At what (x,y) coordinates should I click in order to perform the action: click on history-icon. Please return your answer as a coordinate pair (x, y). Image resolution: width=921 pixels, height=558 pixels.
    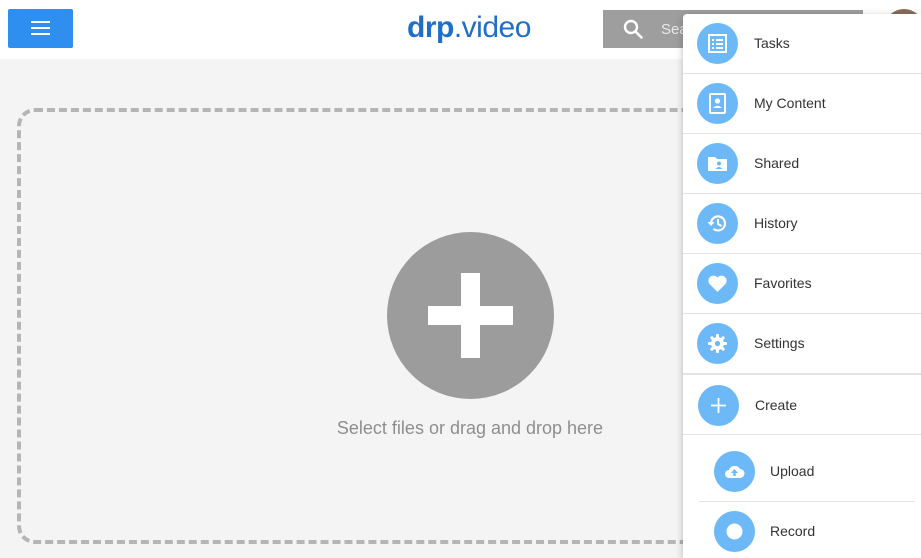
    Looking at the image, I should click on (717, 223).